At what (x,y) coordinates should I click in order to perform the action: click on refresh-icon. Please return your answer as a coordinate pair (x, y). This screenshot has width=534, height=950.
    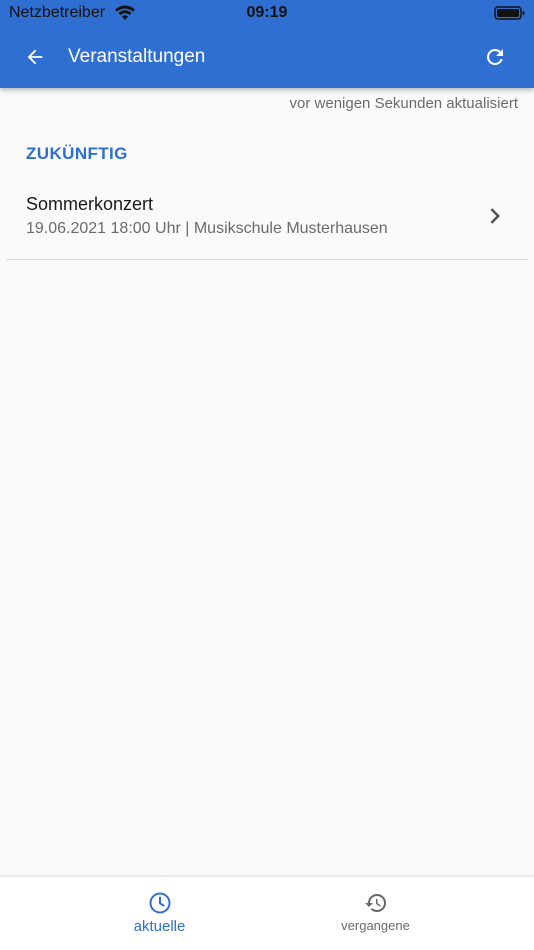
    Looking at the image, I should click on (494, 56).